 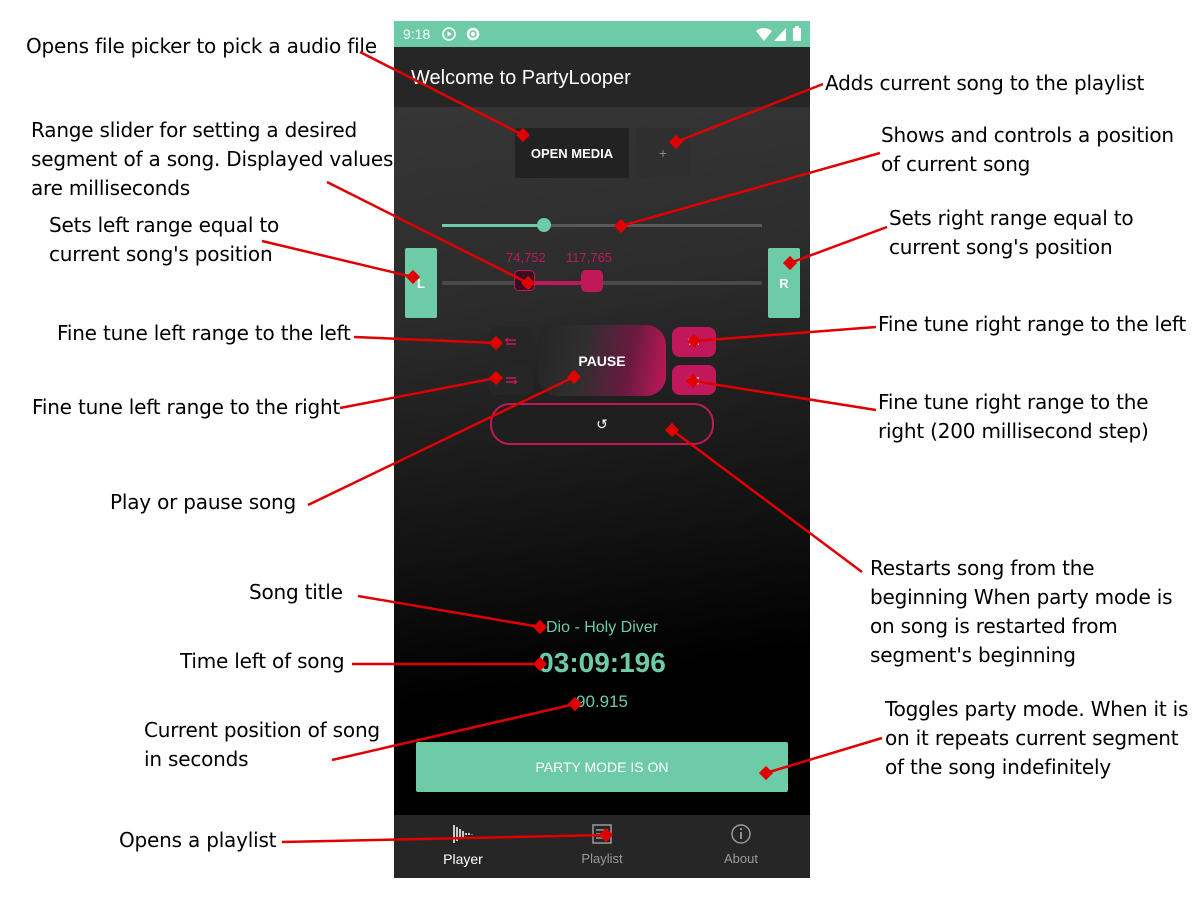 I want to click on set-right-range-button: R, so click(x=784, y=283).